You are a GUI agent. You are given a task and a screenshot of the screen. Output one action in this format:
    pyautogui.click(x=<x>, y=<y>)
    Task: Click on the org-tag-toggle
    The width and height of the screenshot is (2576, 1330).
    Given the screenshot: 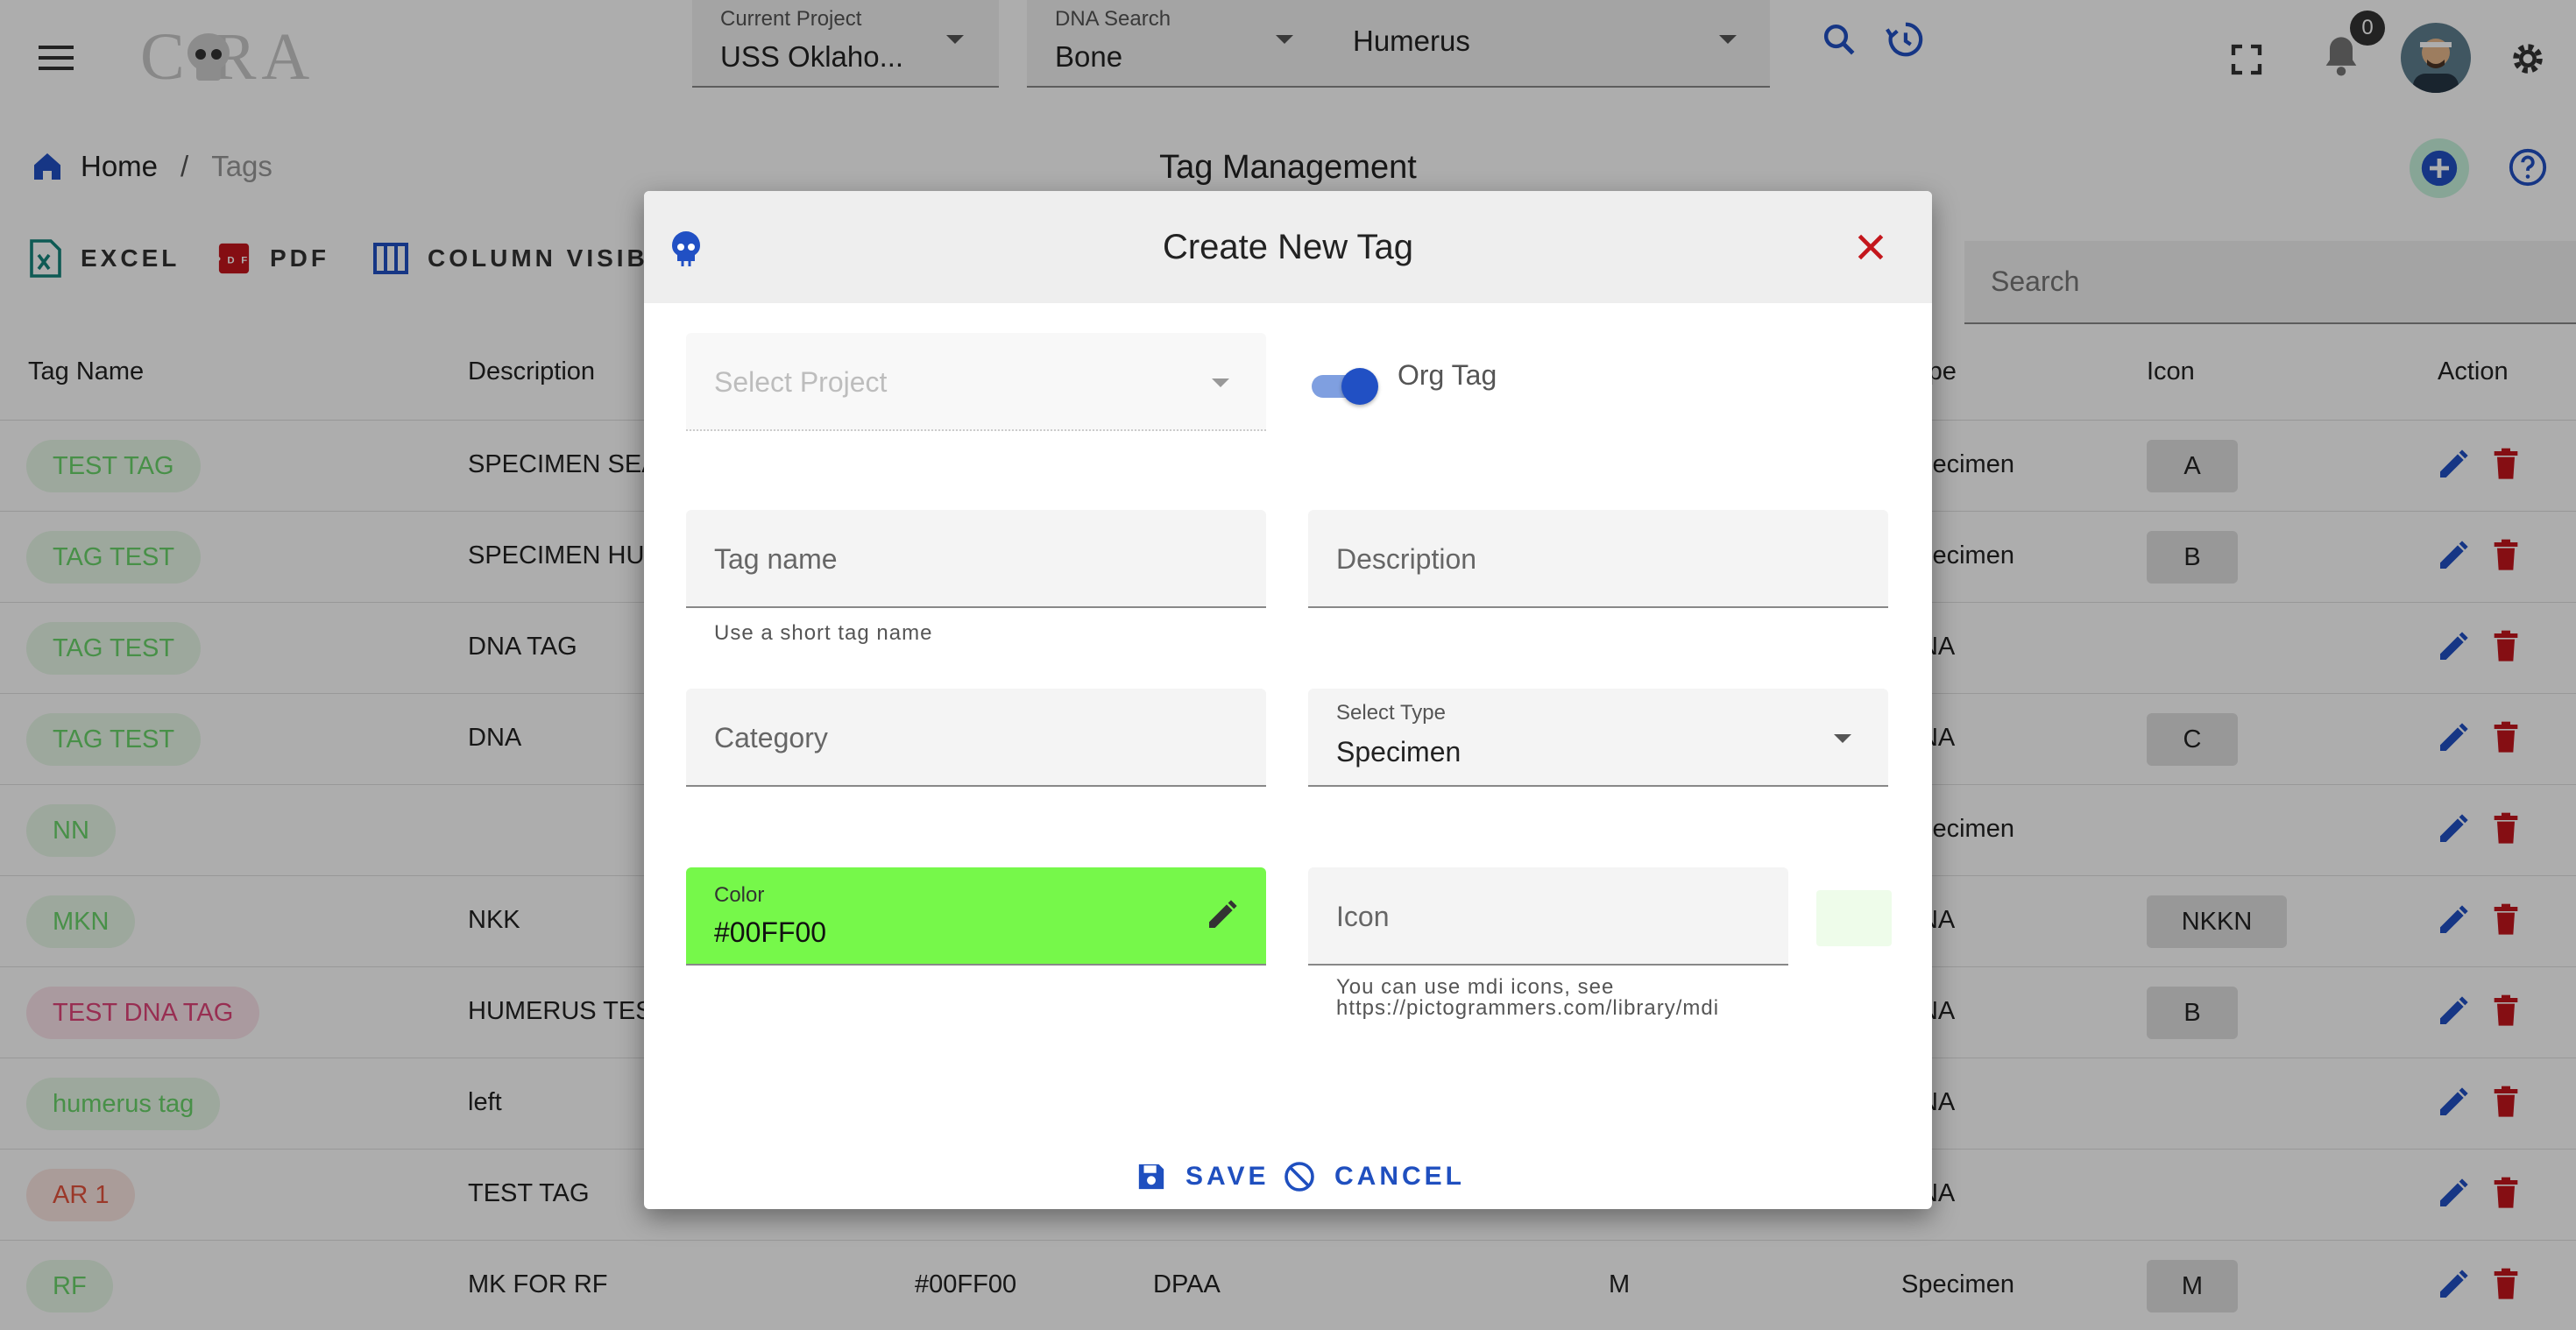 What is the action you would take?
    pyautogui.click(x=1347, y=385)
    